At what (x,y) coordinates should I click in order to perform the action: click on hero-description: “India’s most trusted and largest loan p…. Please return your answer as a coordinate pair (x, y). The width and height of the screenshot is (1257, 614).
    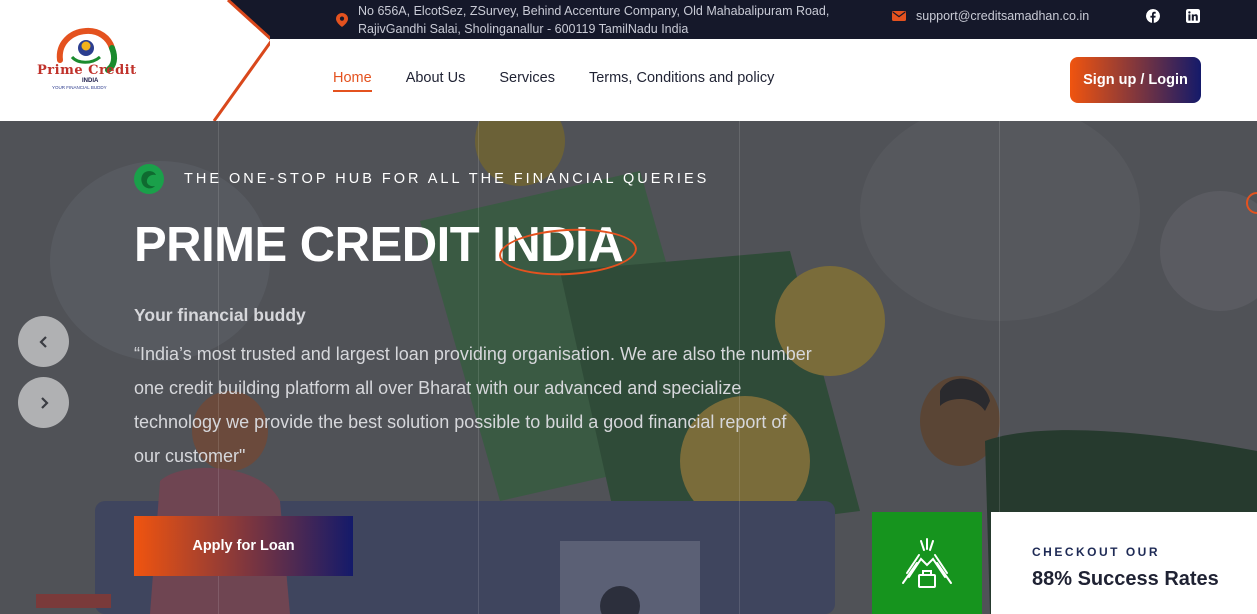
    Looking at the image, I should click on (473, 405).